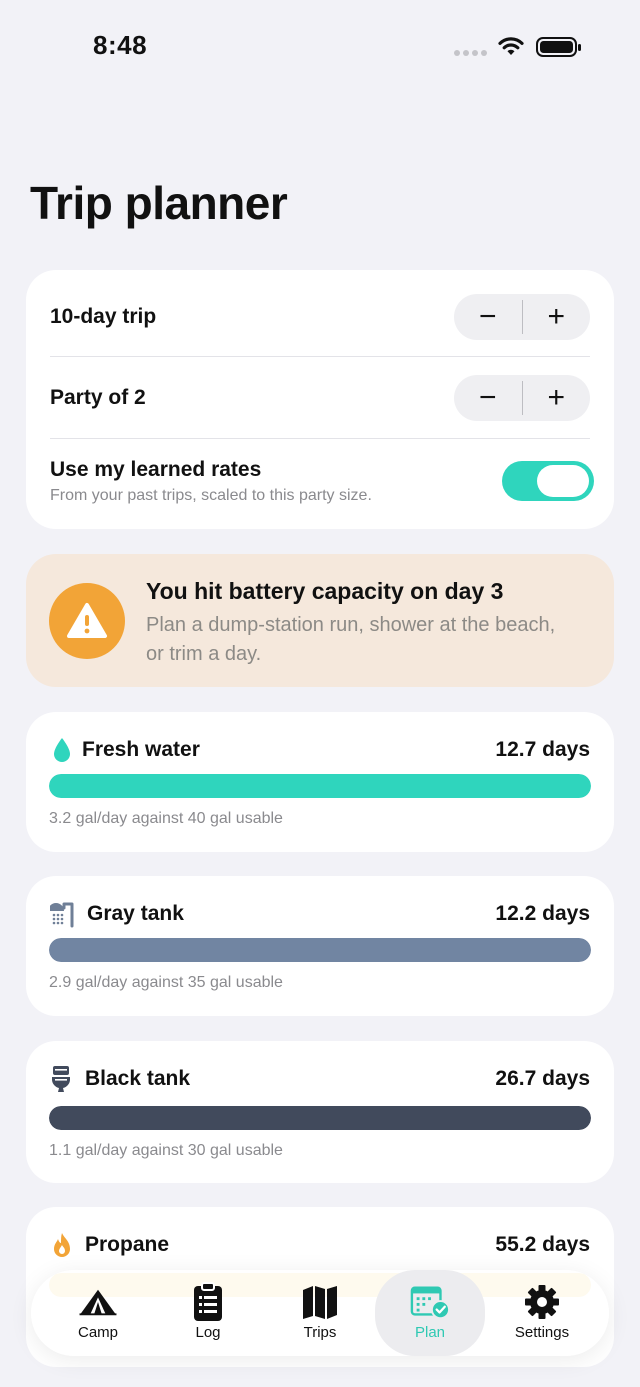 The image size is (640, 1387). Describe the element at coordinates (511, 46) in the screenshot. I see `wifi-icon` at that location.